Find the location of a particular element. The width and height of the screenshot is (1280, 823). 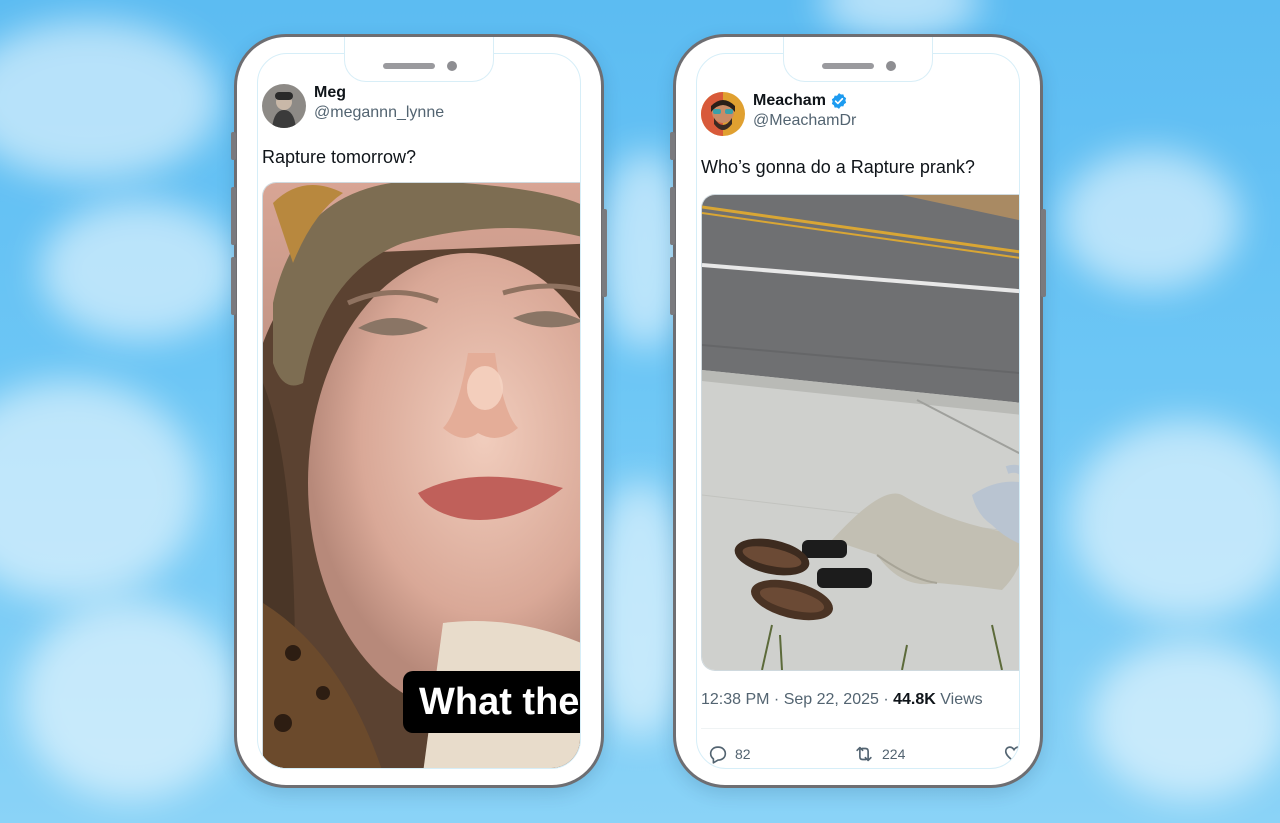

like-icon is located at coordinates (1011, 754).